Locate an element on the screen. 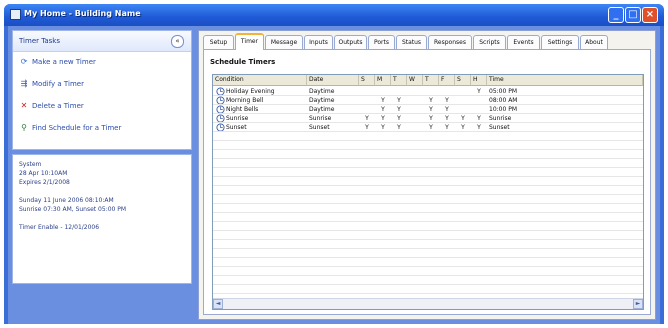 The height and width of the screenshot is (328, 668). task-label: Find Schedule for a Timer is located at coordinates (77, 128).